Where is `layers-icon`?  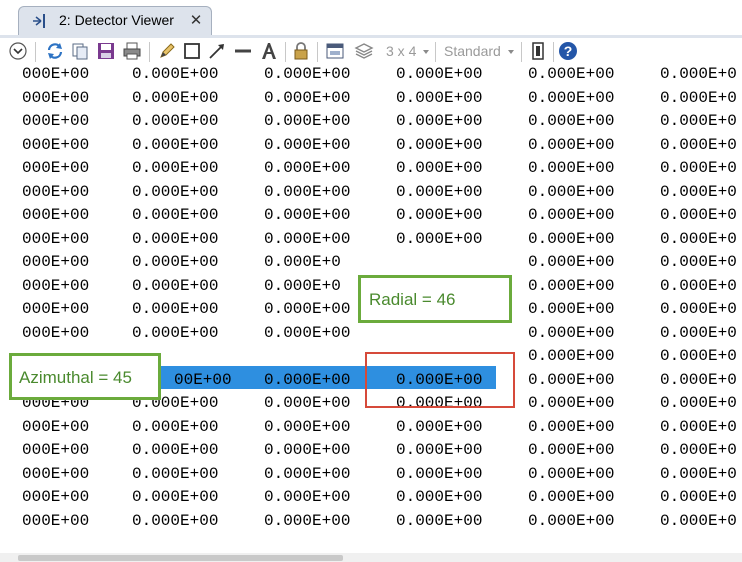
layers-icon is located at coordinates (364, 51).